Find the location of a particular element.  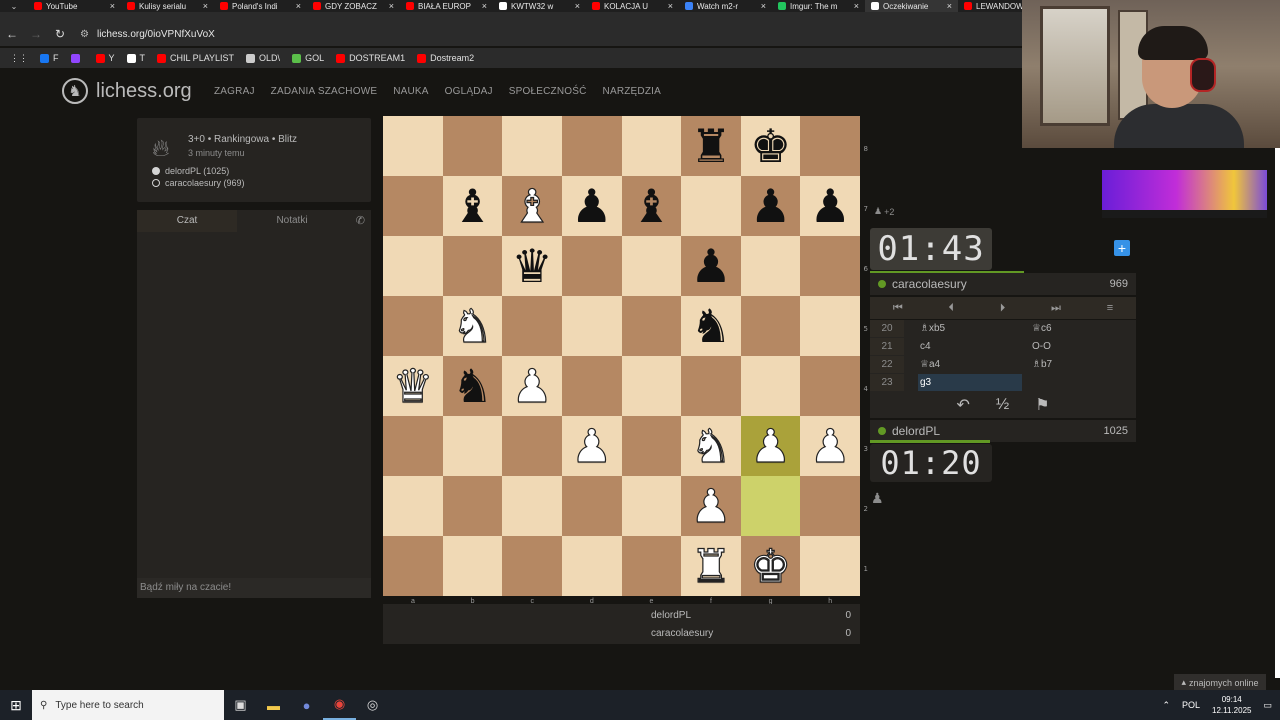

forward-icon: → is located at coordinates (36, 34).